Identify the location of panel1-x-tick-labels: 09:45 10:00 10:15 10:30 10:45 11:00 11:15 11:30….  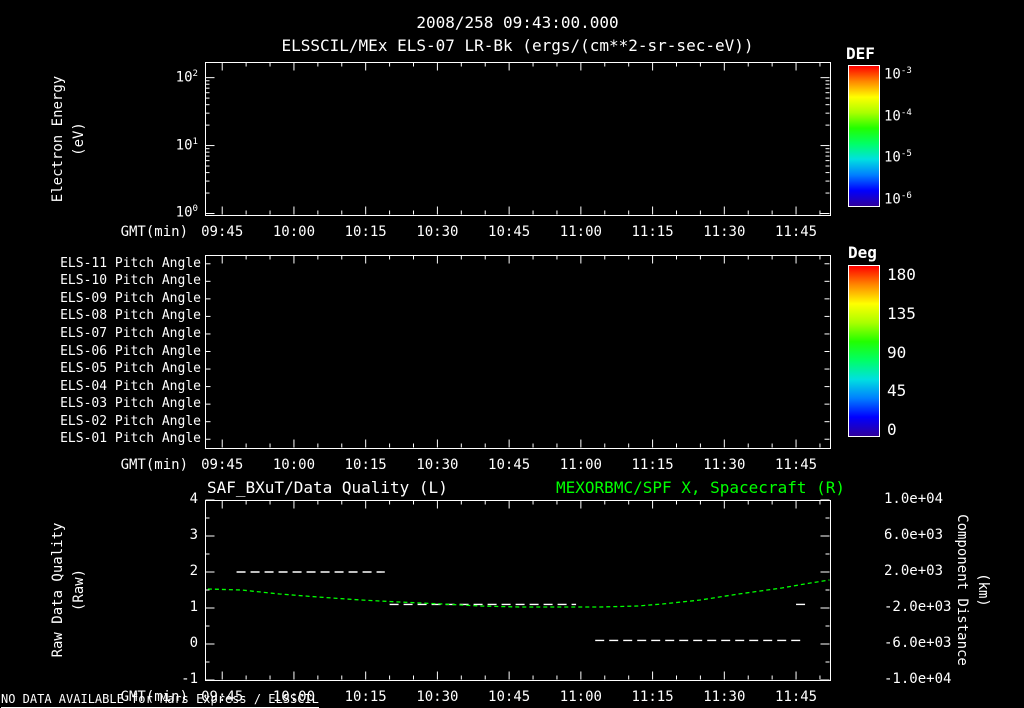
(512, 233).